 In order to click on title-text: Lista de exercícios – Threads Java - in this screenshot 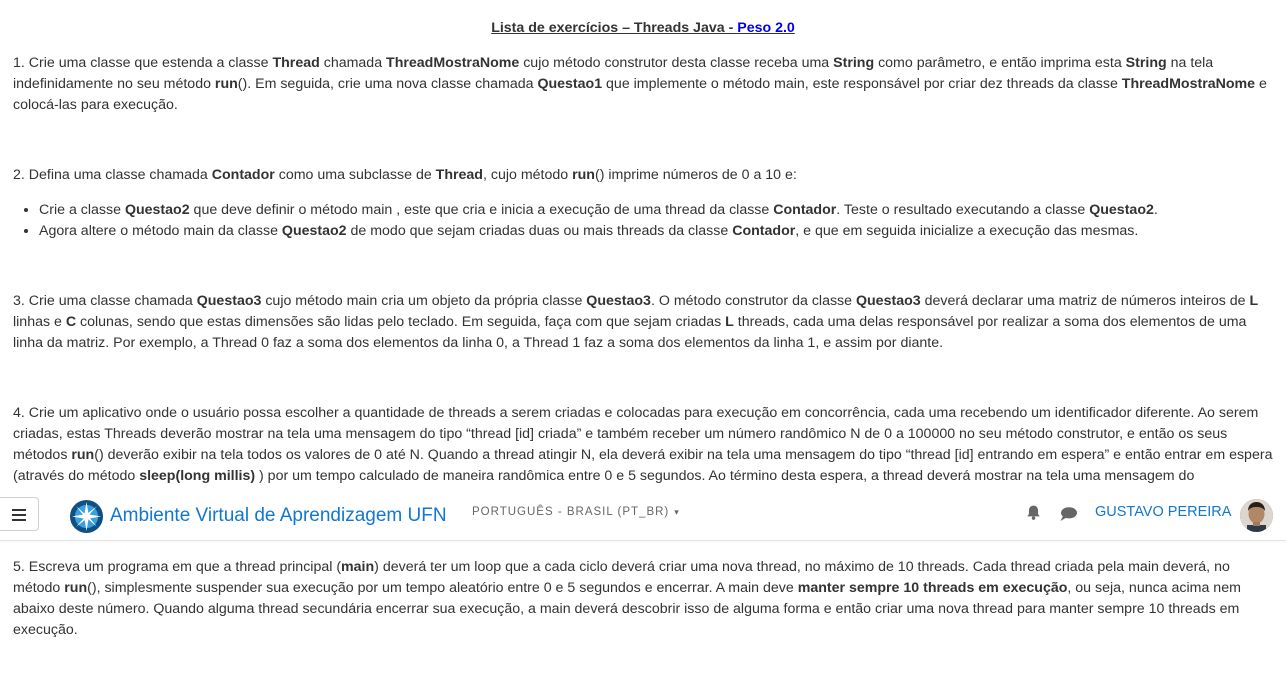, I will do `click(614, 28)`.